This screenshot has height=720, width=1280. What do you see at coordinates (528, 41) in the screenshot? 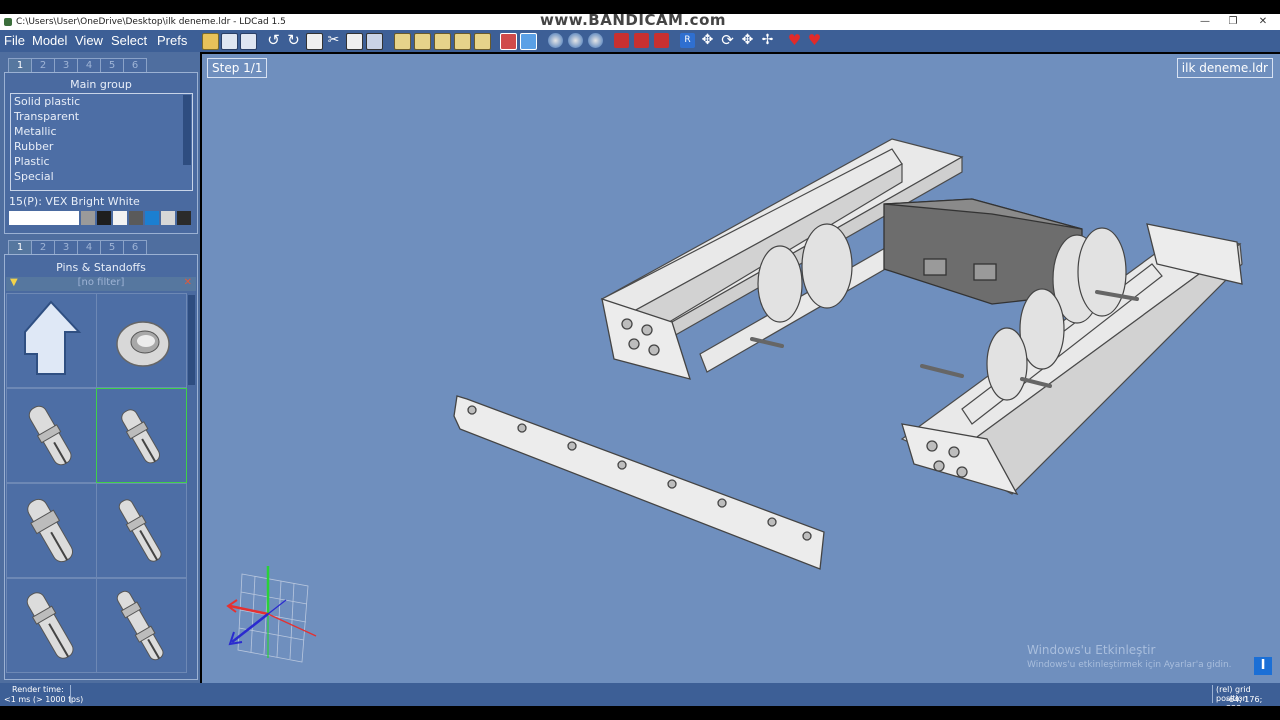
I see `color-bin-icon` at bounding box center [528, 41].